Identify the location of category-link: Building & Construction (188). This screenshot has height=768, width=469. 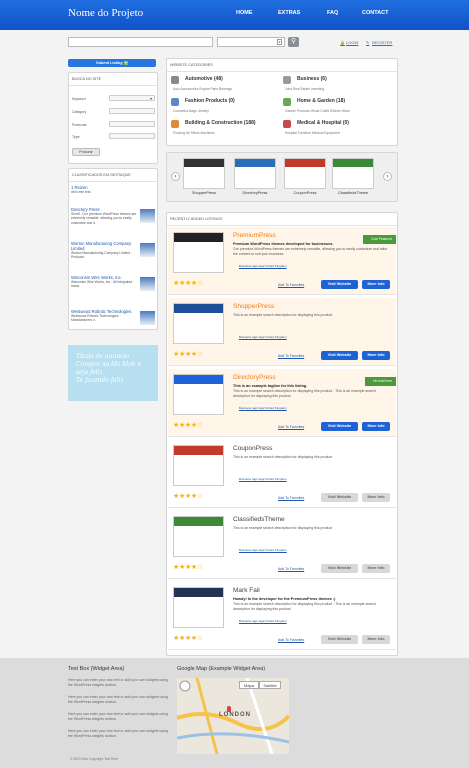
(220, 123).